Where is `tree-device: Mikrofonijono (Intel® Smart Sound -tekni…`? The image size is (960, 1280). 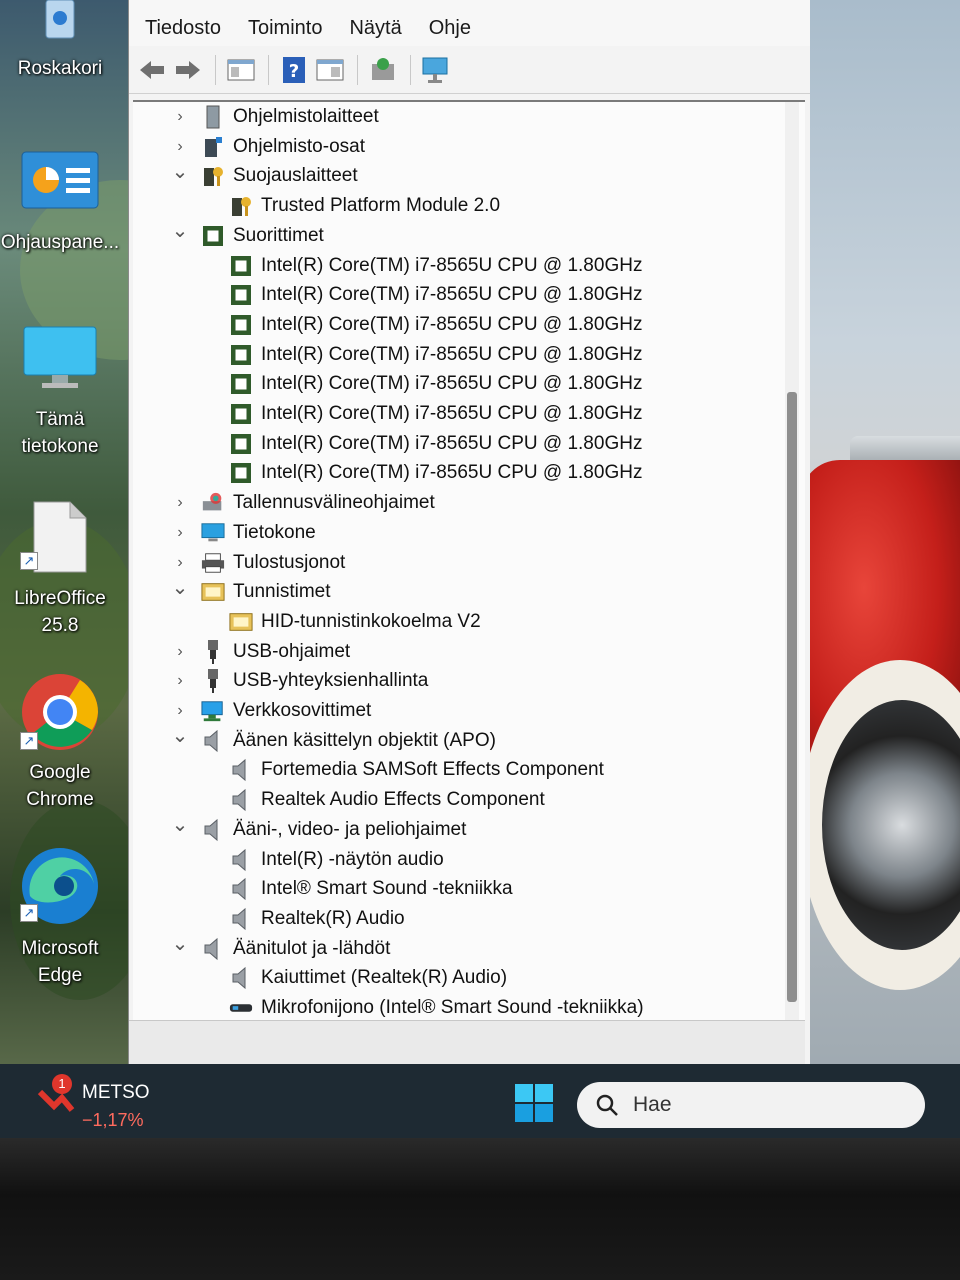
tree-device: Mikrofonijono (Intel® Smart Sound -tekni… is located at coordinates (436, 1006).